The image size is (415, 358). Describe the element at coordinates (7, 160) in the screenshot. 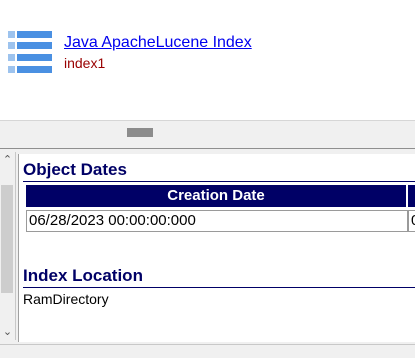

I see `chevron-up-icon: ⌃` at that location.